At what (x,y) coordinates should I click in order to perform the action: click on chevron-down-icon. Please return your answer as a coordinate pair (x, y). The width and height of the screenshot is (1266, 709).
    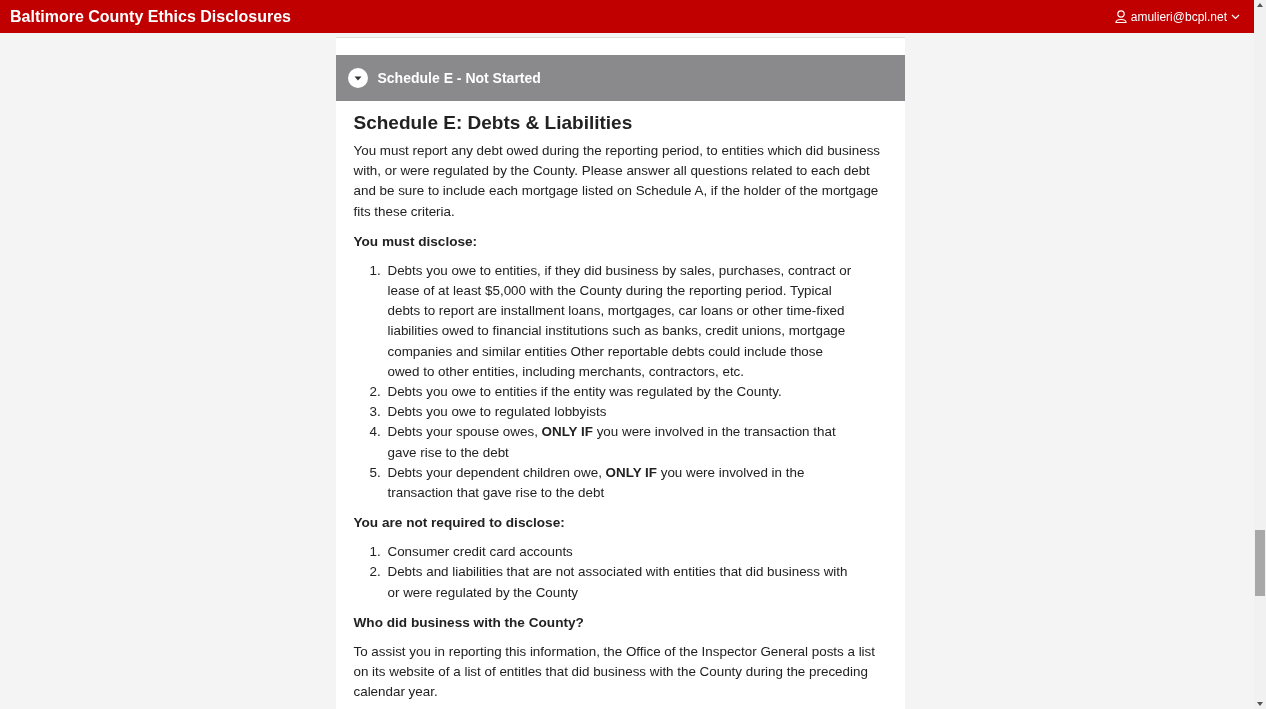
    Looking at the image, I should click on (1235, 16).